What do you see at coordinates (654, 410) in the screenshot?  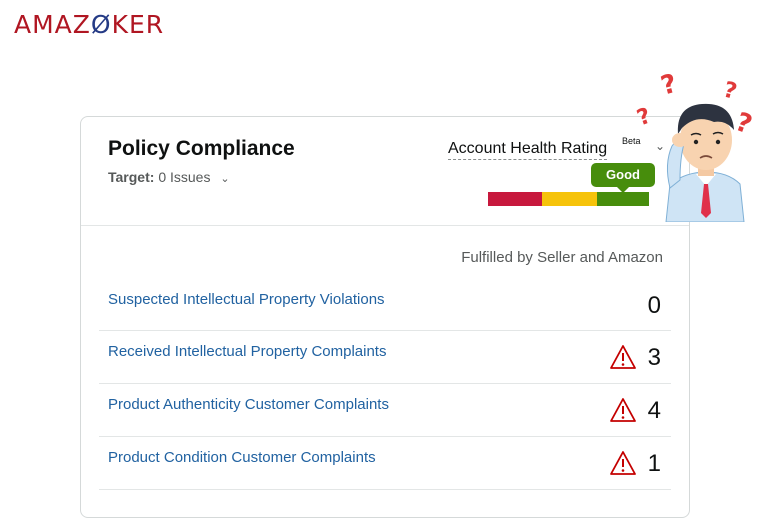 I see `row-count: 4` at bounding box center [654, 410].